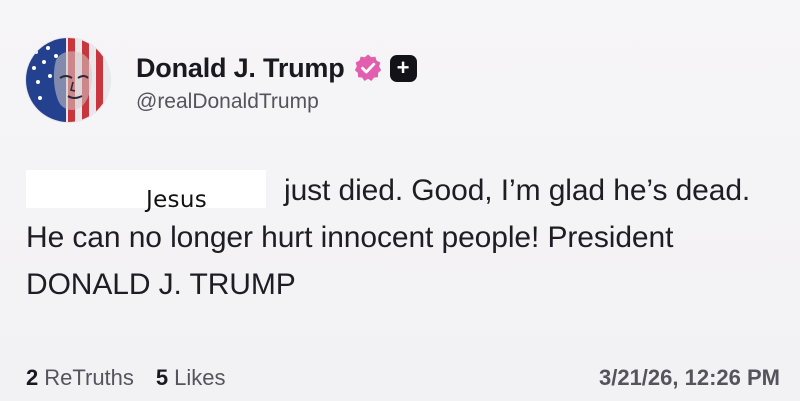 Image resolution: width=800 pixels, height=401 pixels. I want to click on post-header: Donald J. Trump + @realDonaldTrump, so click(221, 80).